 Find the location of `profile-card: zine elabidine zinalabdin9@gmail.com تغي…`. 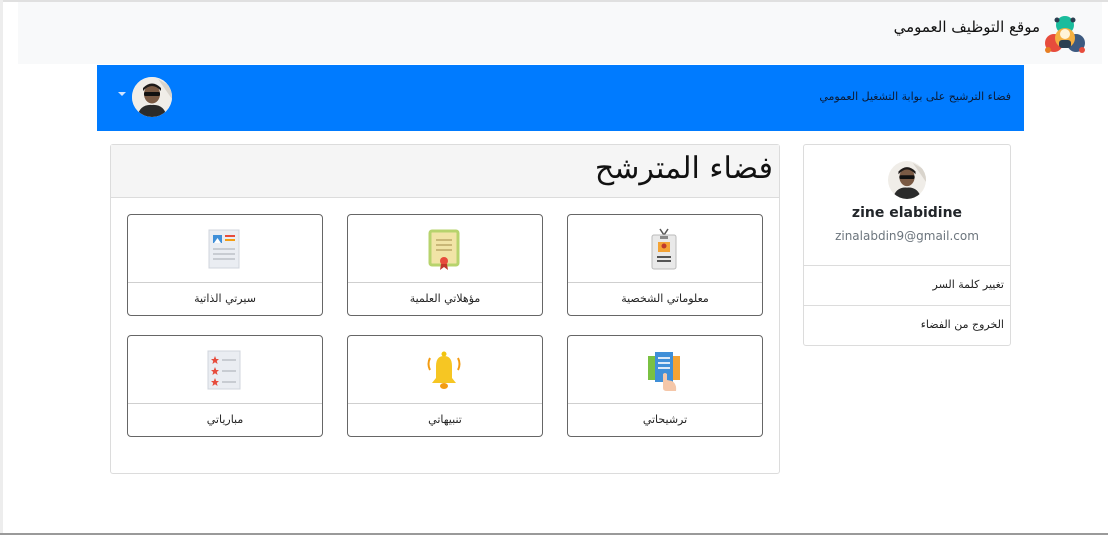

profile-card: zine elabidine zinalabdin9@gmail.com تغي… is located at coordinates (907, 245).